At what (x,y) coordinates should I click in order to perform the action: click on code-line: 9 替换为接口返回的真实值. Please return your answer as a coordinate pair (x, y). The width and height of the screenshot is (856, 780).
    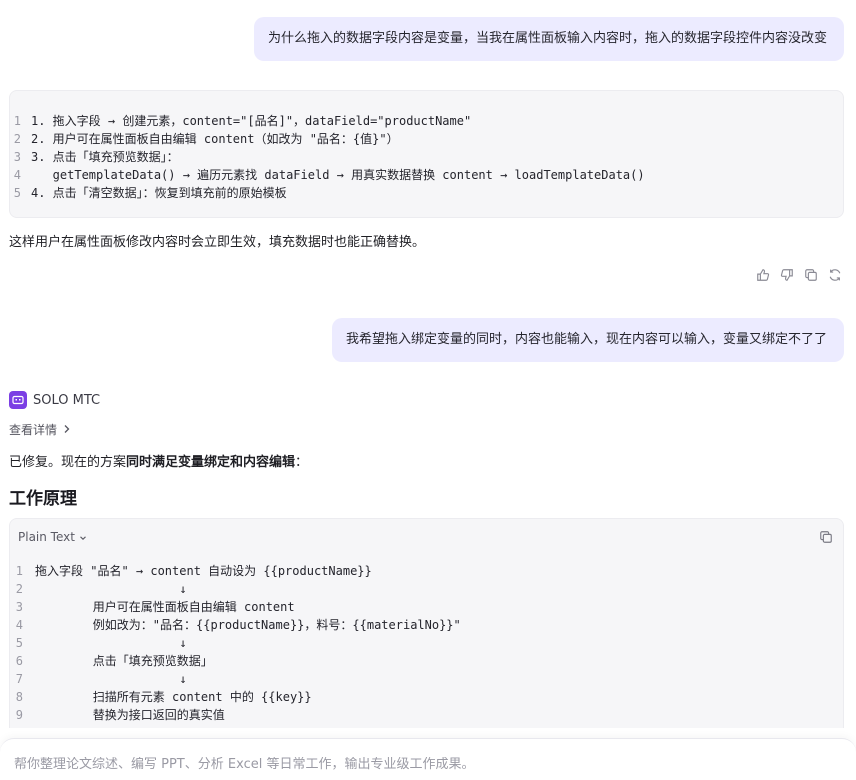
    Looking at the image, I should click on (426, 715).